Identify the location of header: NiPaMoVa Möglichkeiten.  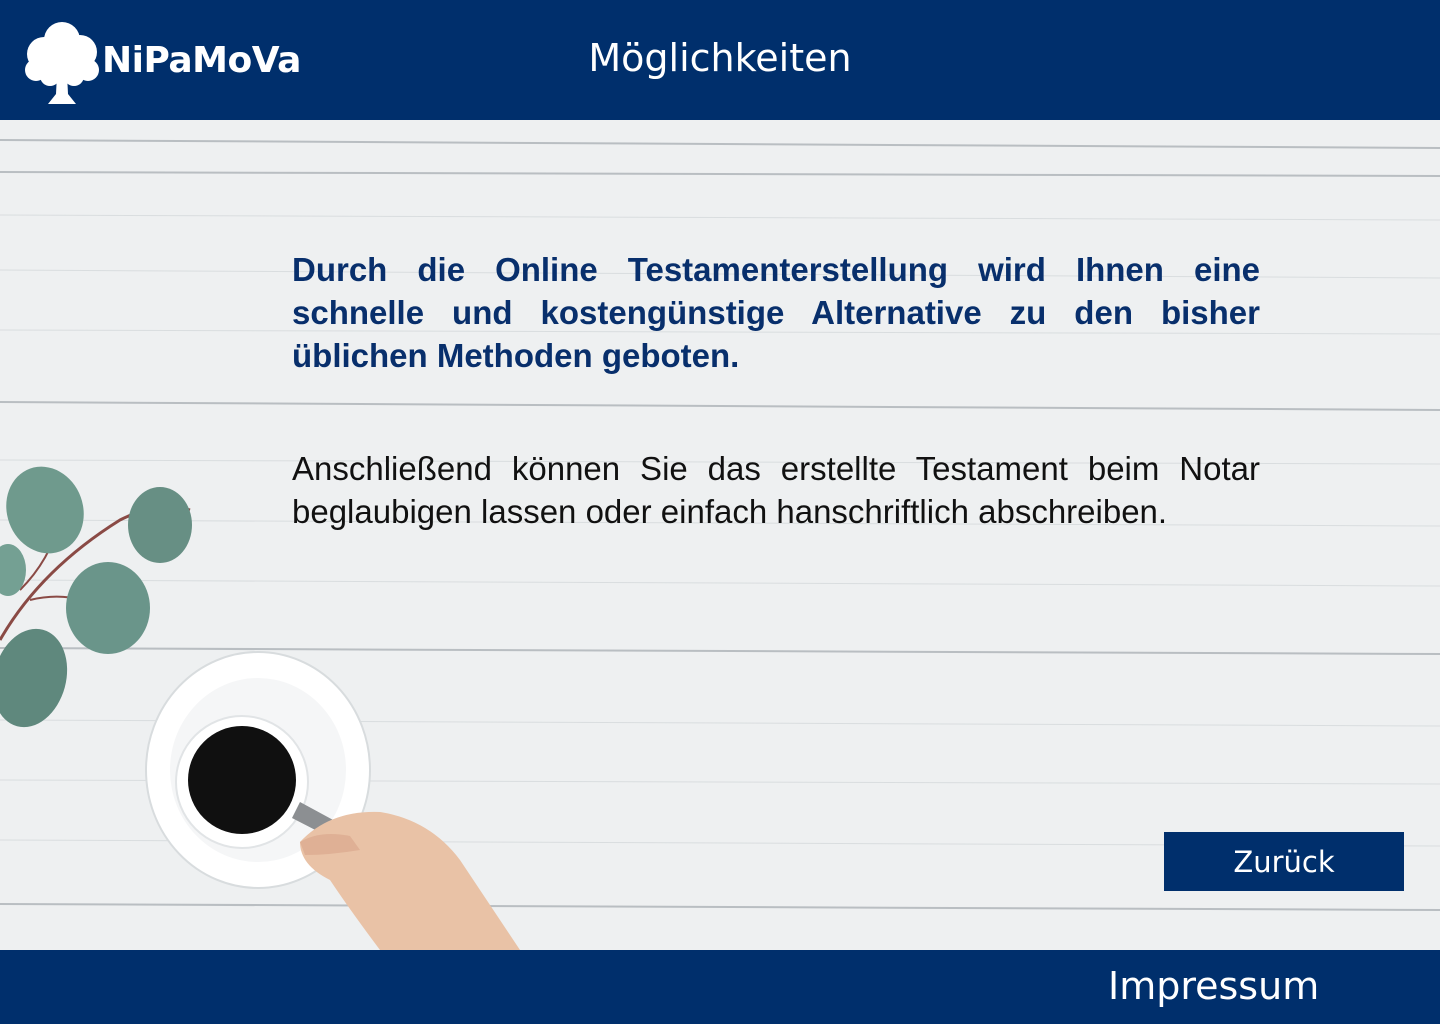
(720, 60).